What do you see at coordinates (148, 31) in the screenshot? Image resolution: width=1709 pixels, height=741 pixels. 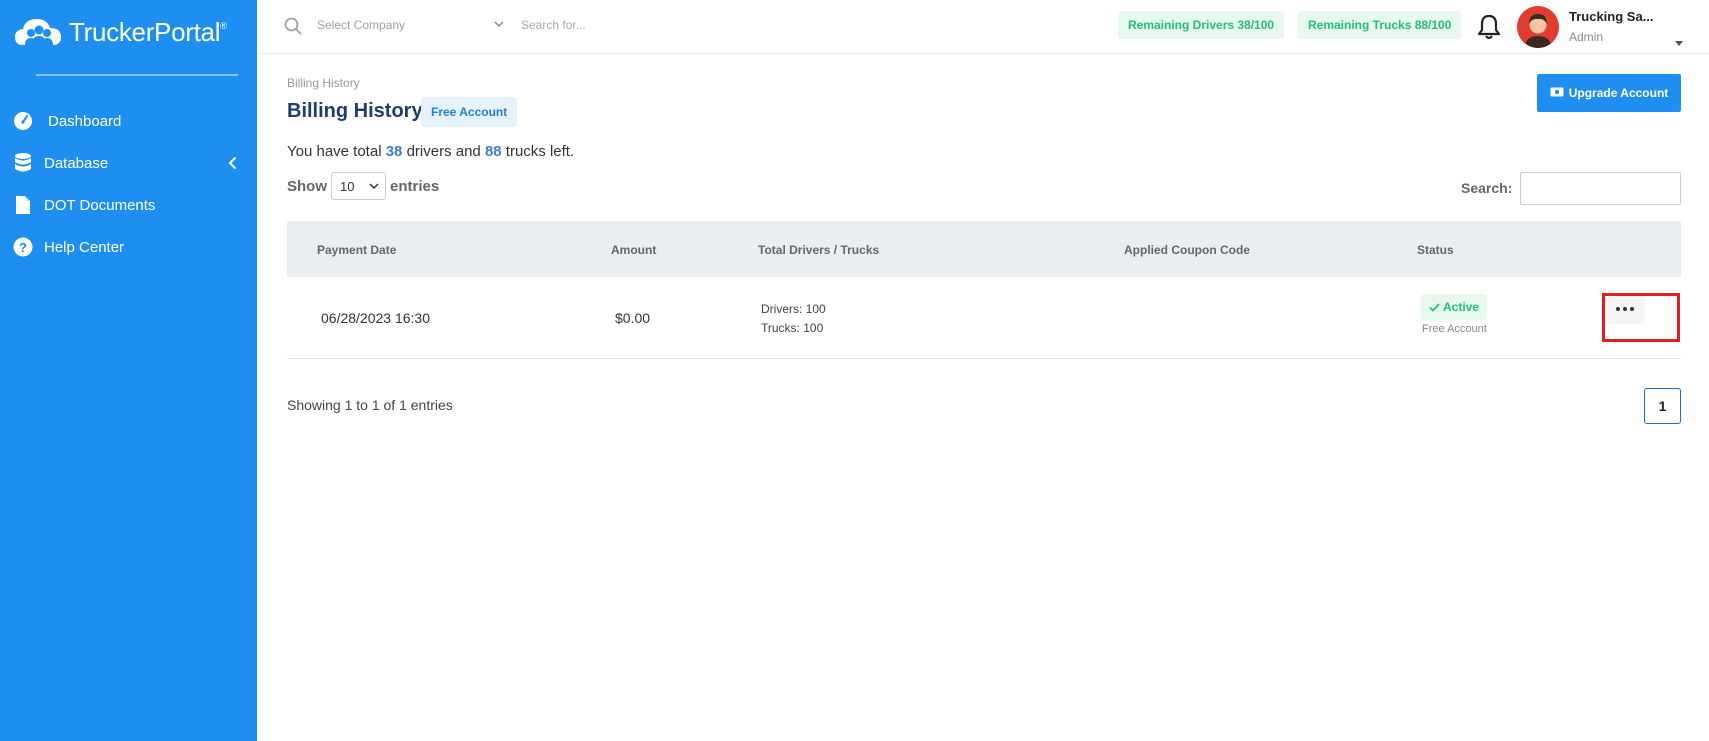 I see `brand-name: TruckerPortal®` at bounding box center [148, 31].